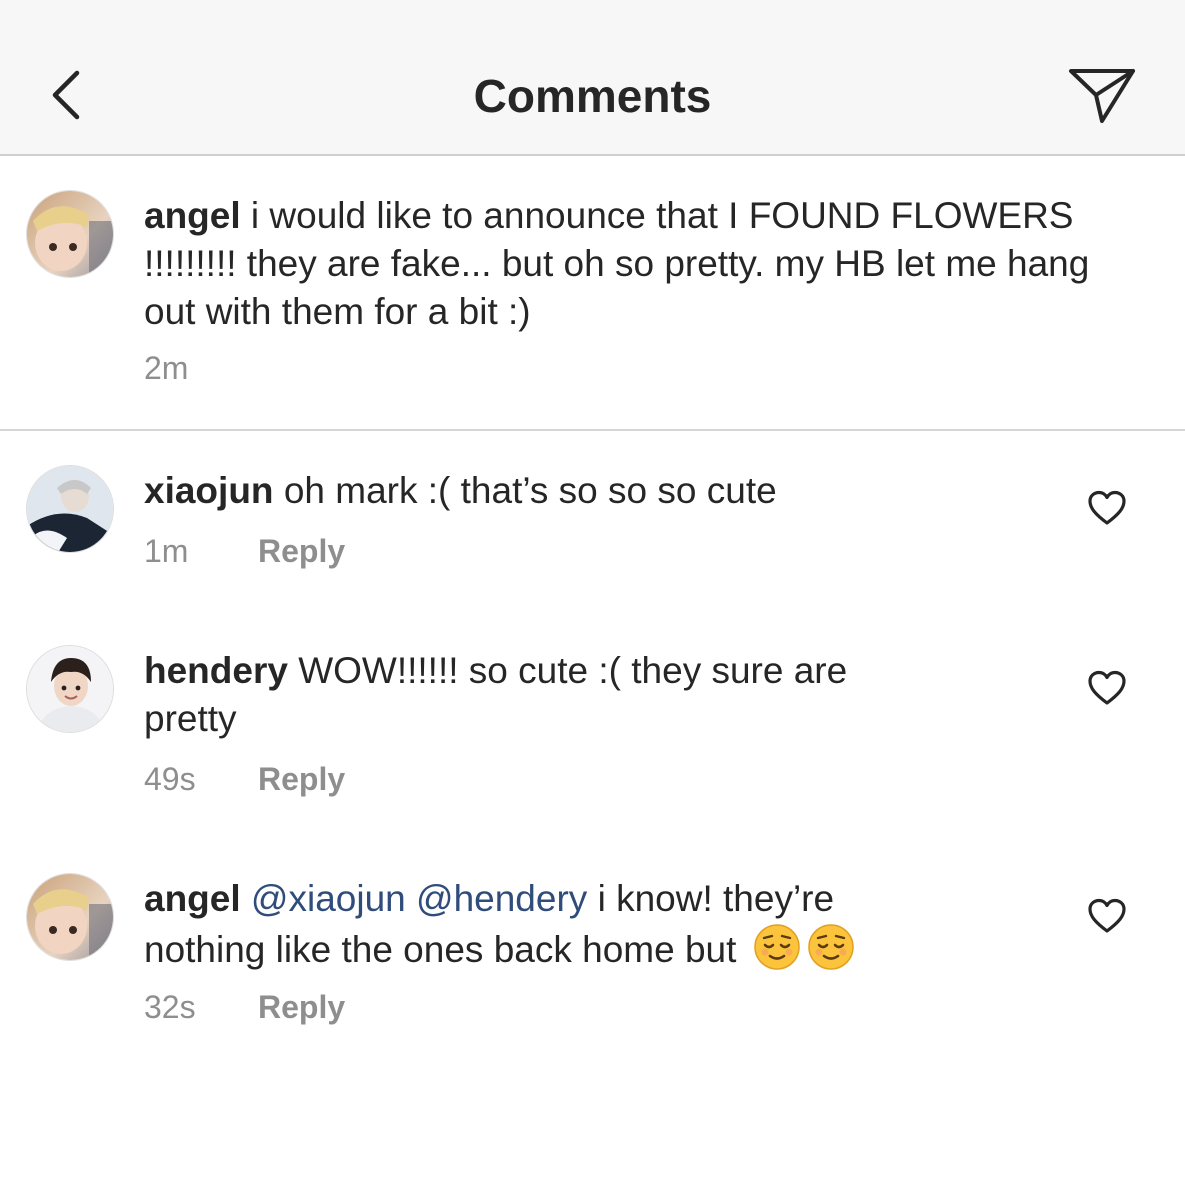 The height and width of the screenshot is (1200, 1185). Describe the element at coordinates (170, 779) in the screenshot. I see `comment-timestamp: 49s` at that location.